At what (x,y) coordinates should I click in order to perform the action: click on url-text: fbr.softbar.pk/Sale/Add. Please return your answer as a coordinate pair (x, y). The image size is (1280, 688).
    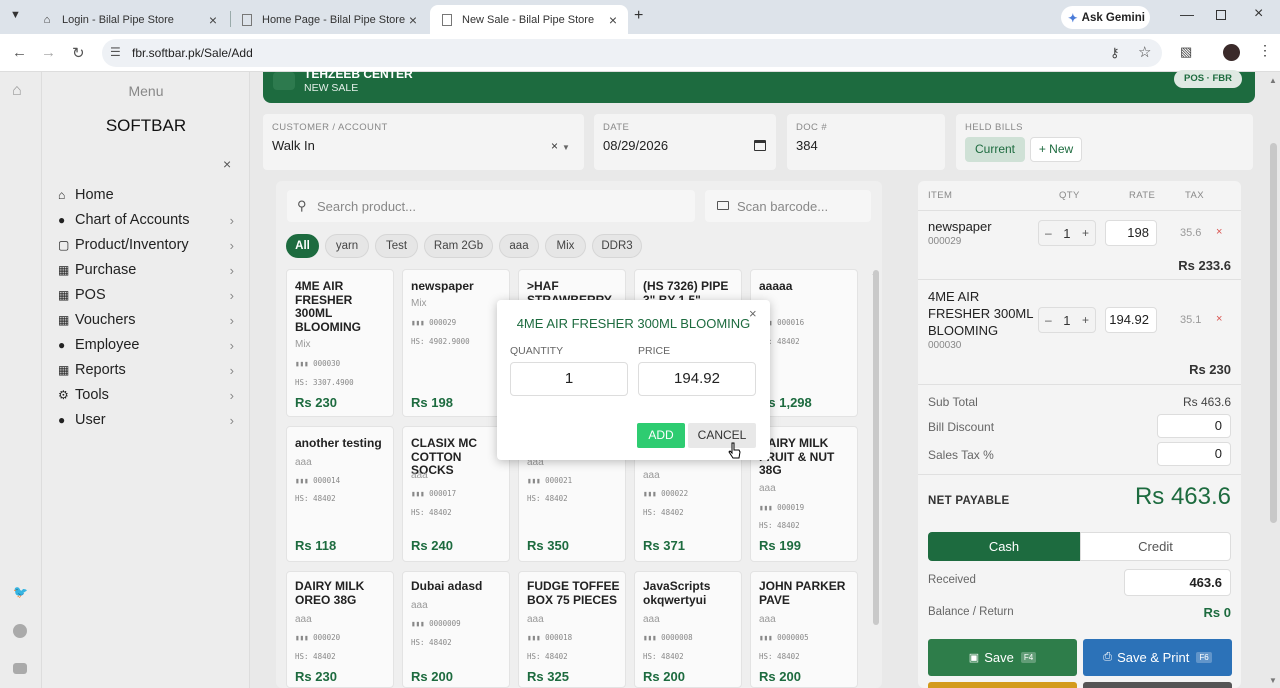
    Looking at the image, I should click on (192, 53).